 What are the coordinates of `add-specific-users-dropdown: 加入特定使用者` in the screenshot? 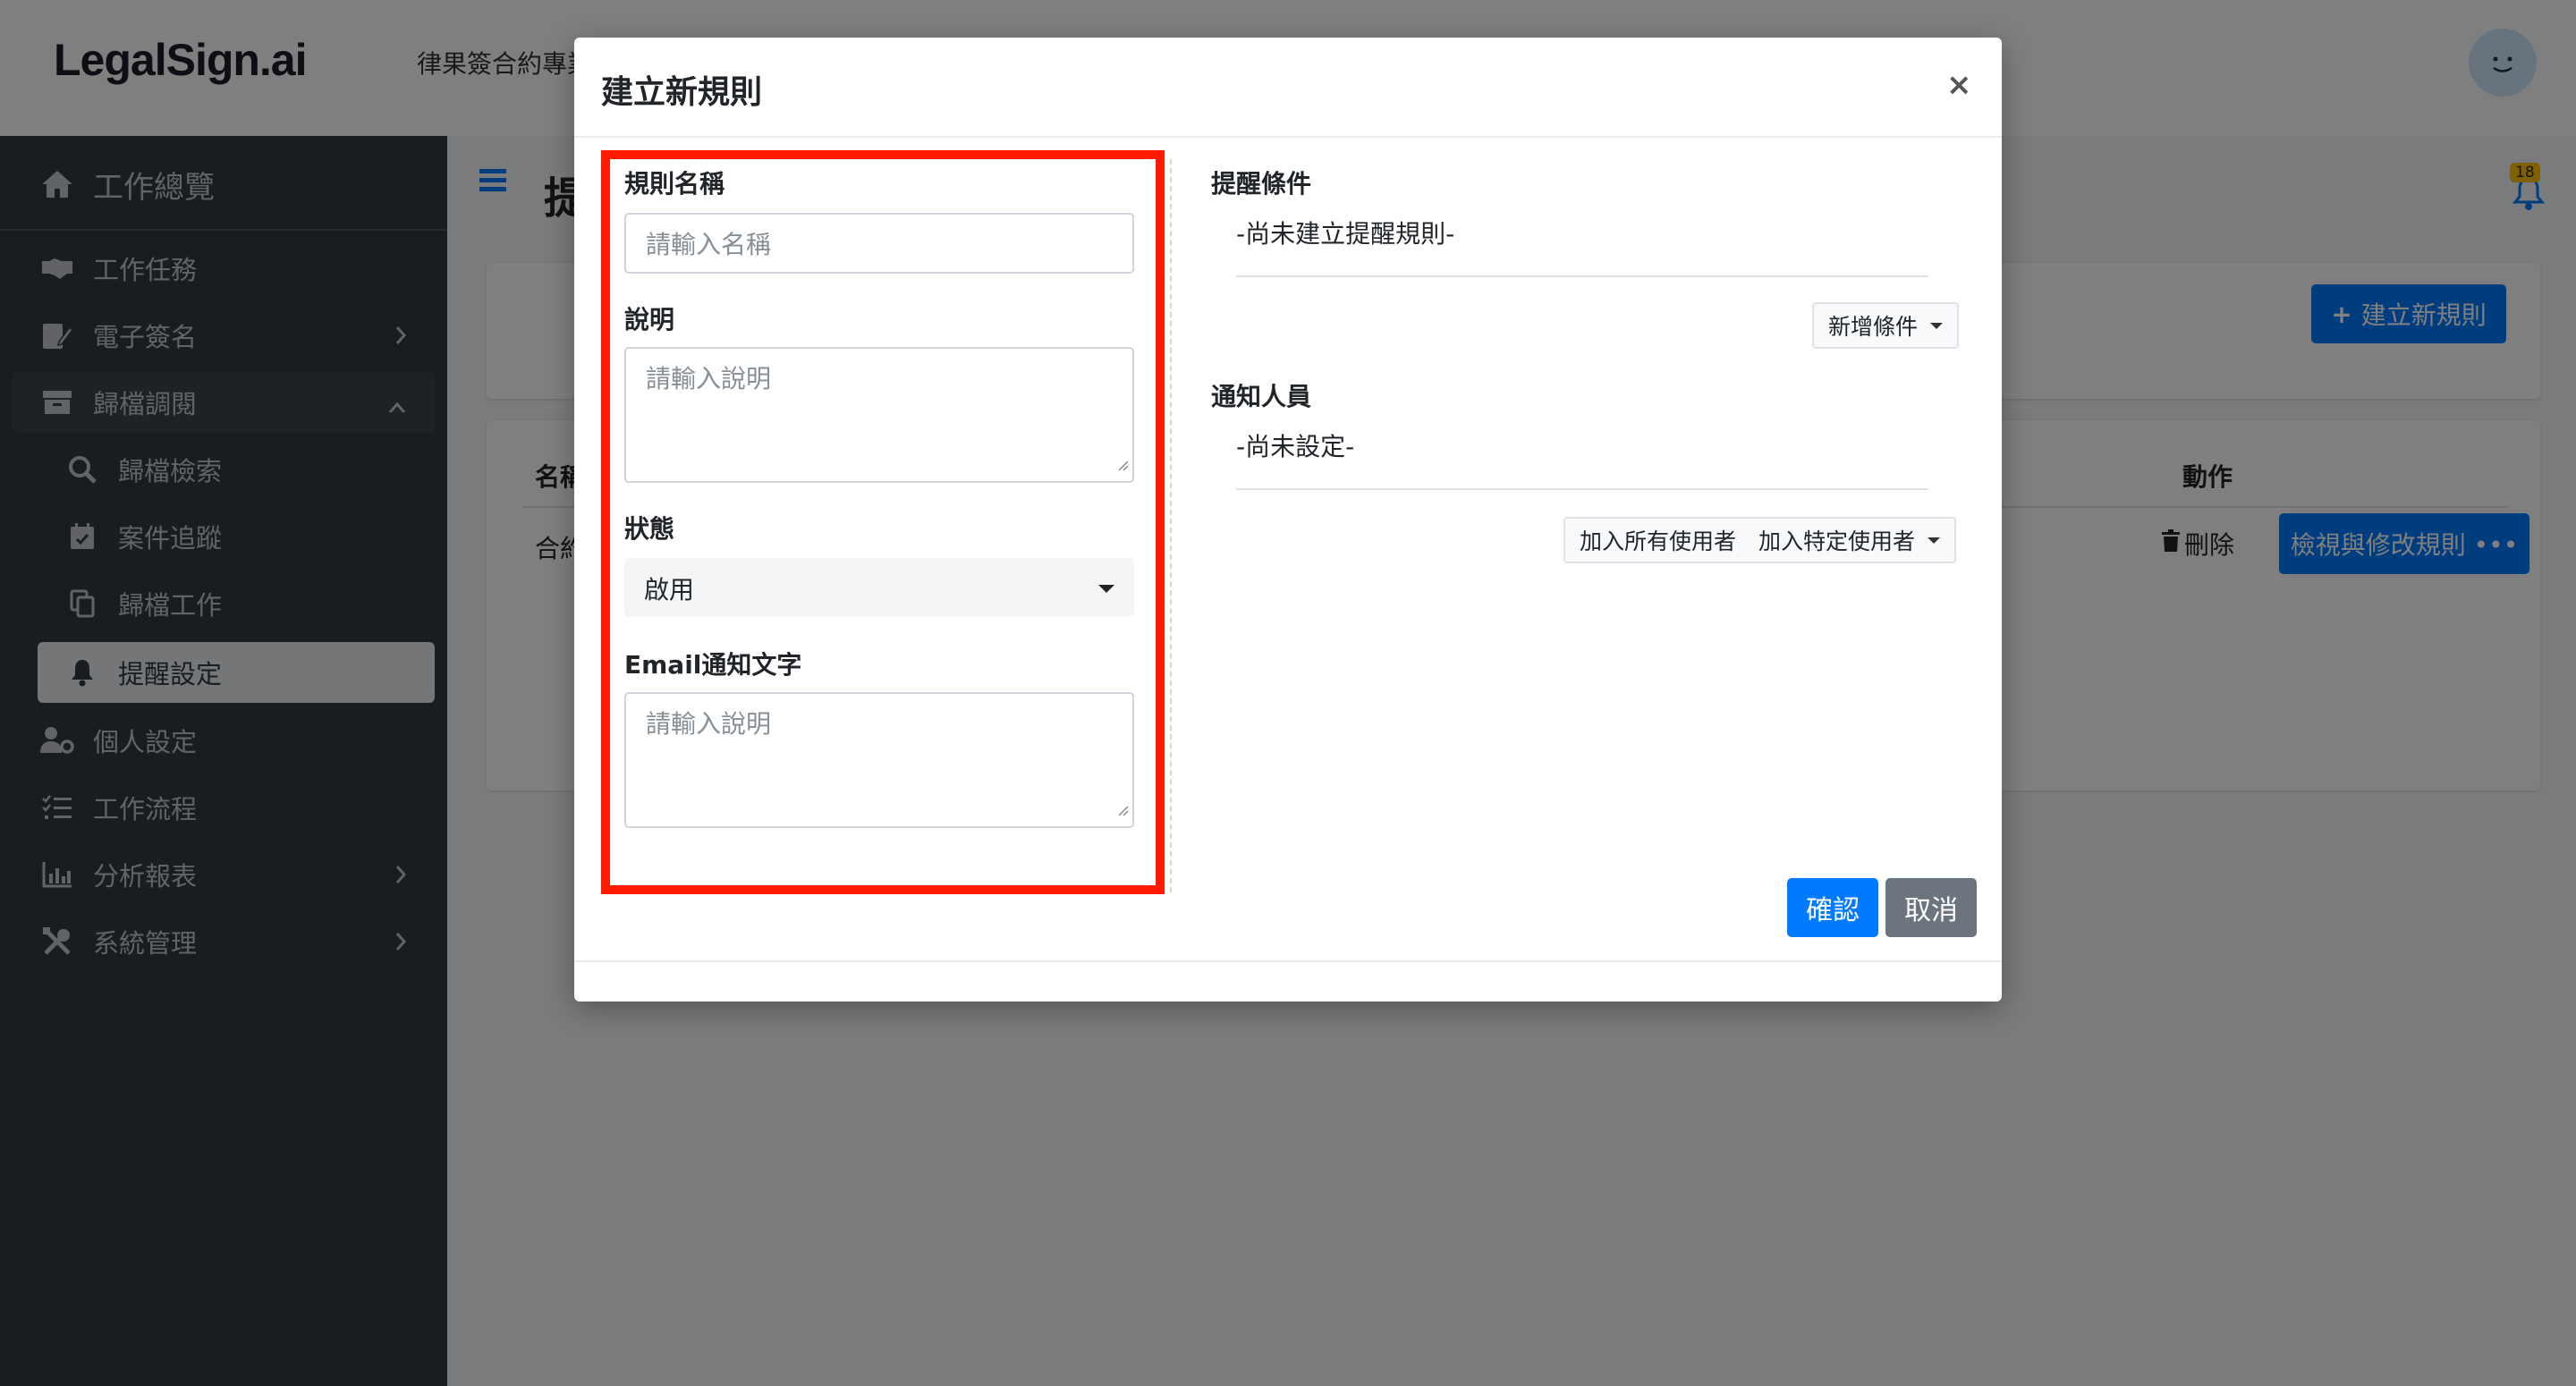 It's located at (1850, 540).